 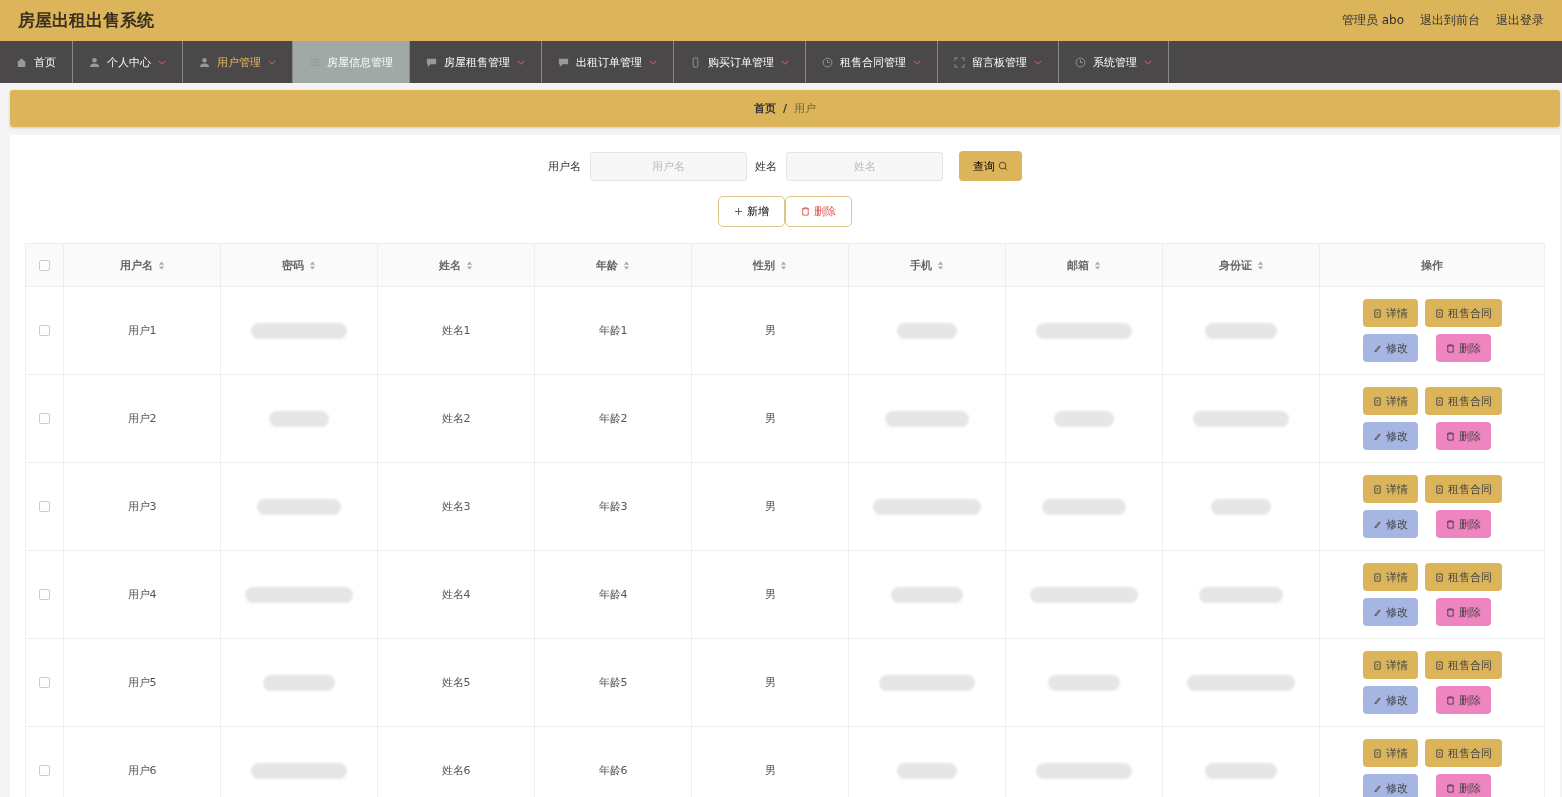 What do you see at coordinates (740, 62) in the screenshot?
I see `nav-item: 购买订单管理` at bounding box center [740, 62].